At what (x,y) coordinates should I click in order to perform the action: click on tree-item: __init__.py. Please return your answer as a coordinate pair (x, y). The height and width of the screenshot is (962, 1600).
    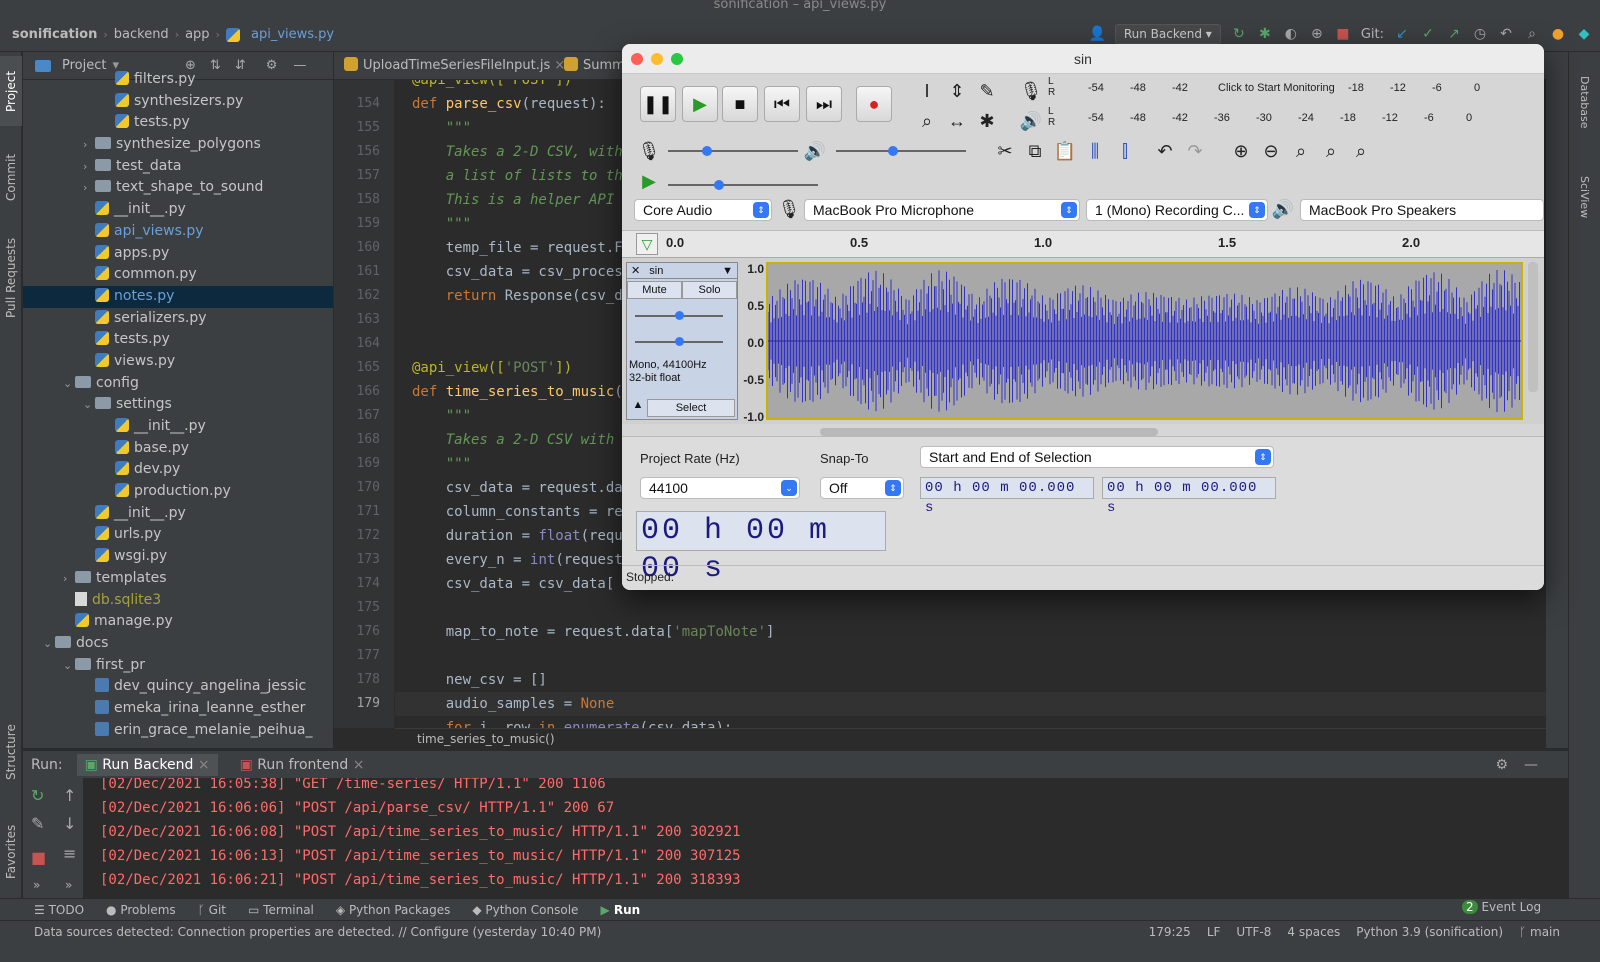
    Looking at the image, I should click on (178, 427).